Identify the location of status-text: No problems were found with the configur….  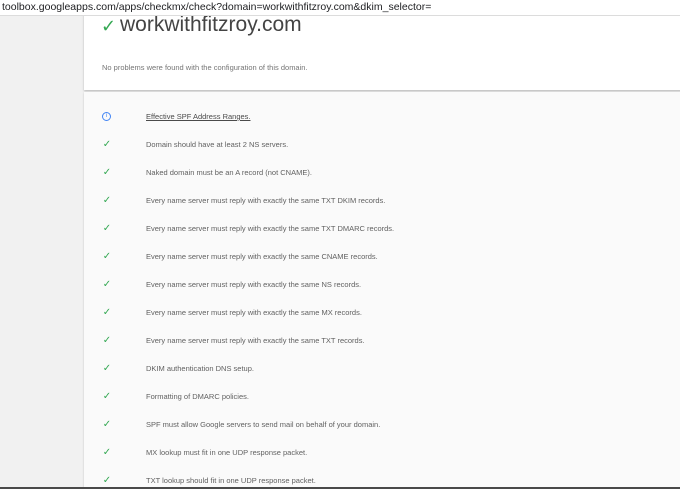
(205, 67).